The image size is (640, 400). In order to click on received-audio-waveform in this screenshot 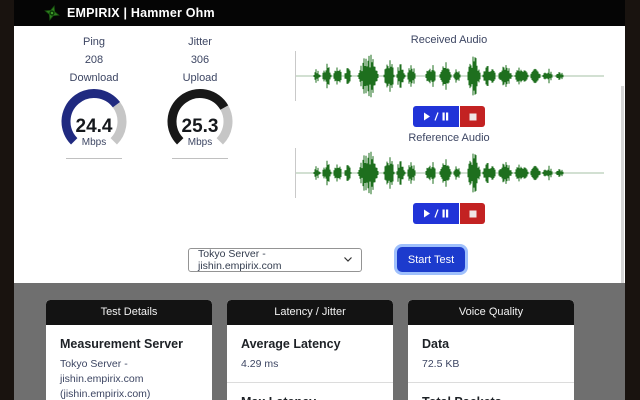, I will do `click(449, 76)`.